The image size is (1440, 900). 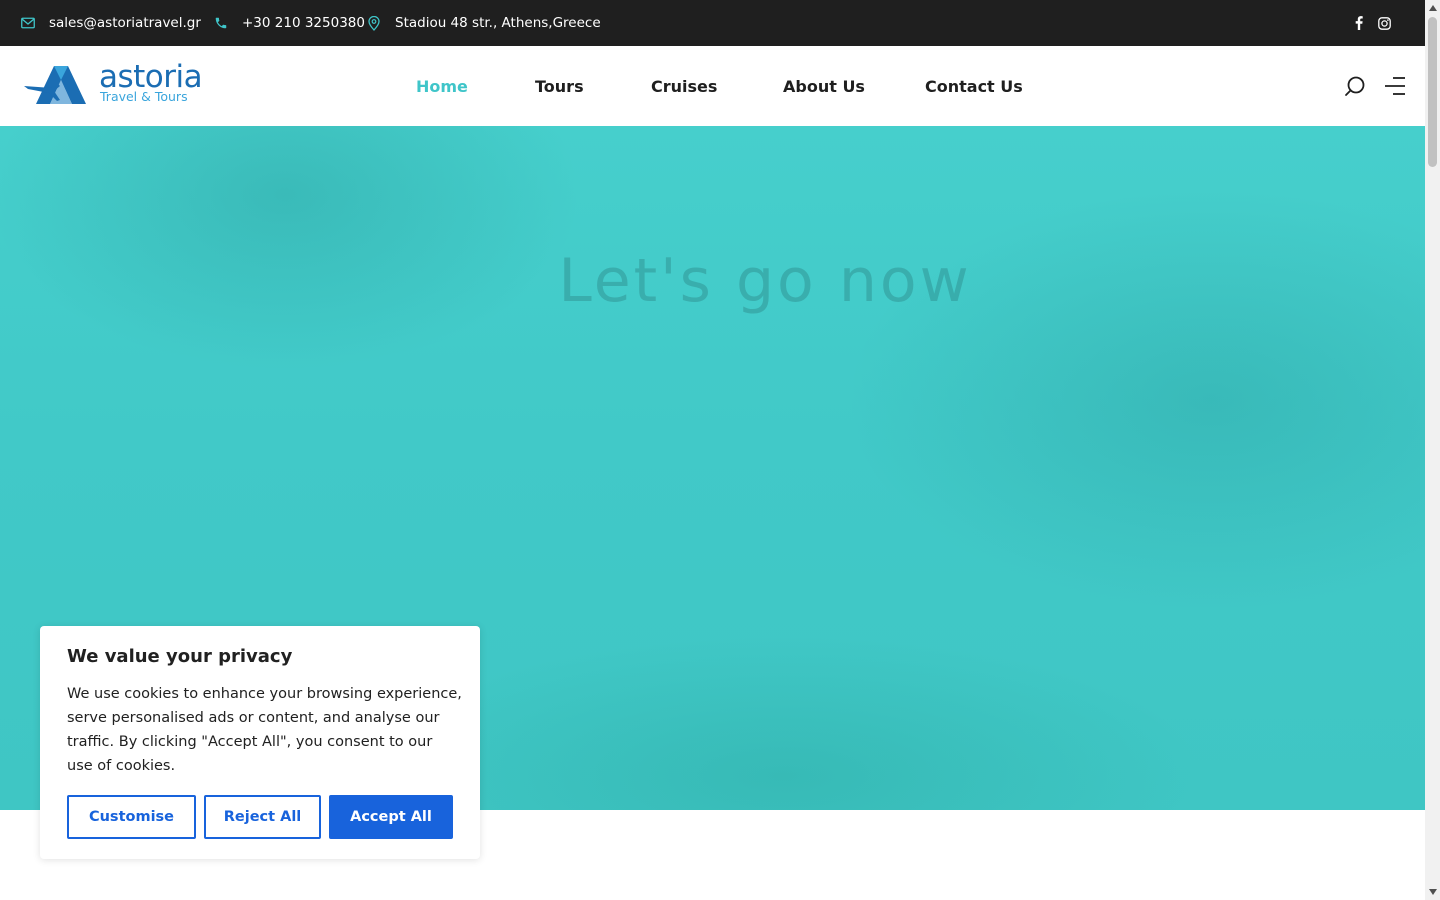 What do you see at coordinates (144, 96) in the screenshot?
I see `logo-tagline: Travel & Tours` at bounding box center [144, 96].